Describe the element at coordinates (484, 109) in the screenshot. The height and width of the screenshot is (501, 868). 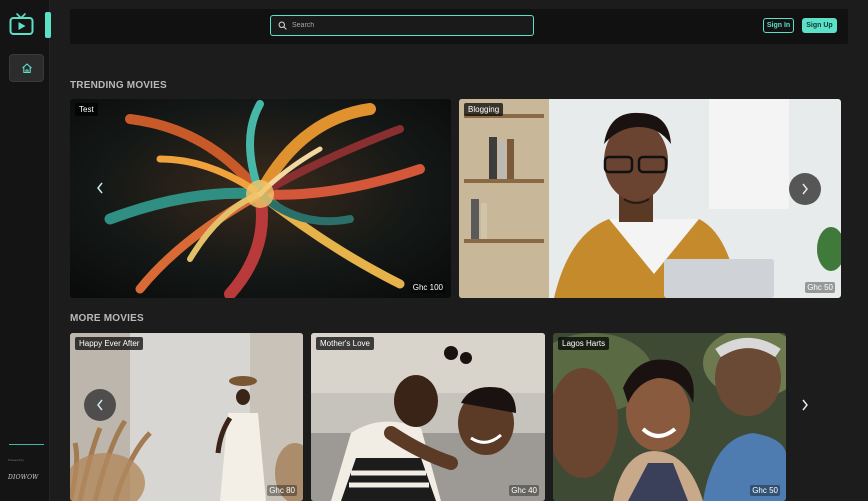
I see `movie-title-label: Blogging` at that location.